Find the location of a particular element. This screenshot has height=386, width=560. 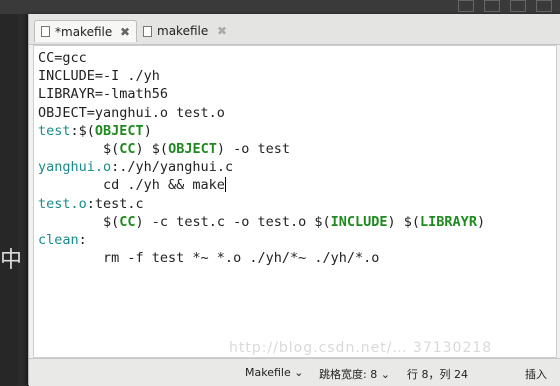

tab-bar: *makefile ✖ makefile ✖ is located at coordinates (294, 29).